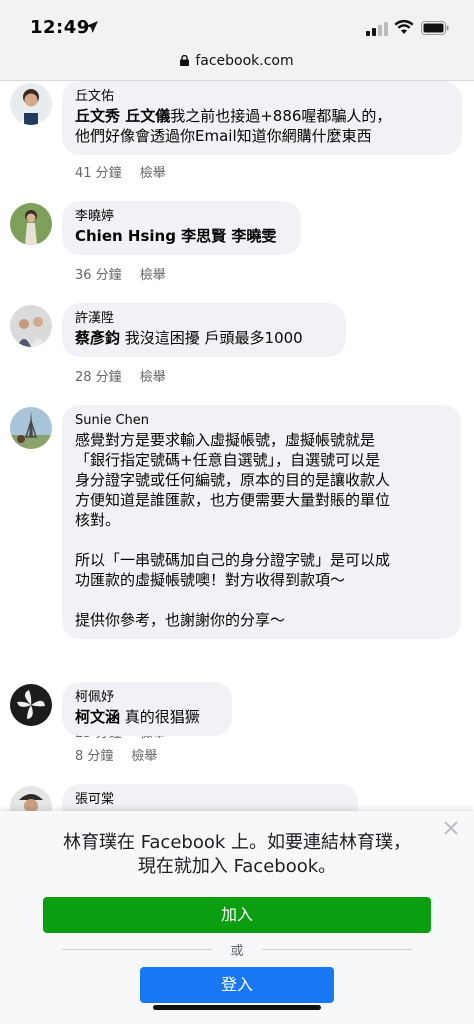  I want to click on mentioned-users: Chien Hsing 李思賢 李曉雯, so click(175, 236).